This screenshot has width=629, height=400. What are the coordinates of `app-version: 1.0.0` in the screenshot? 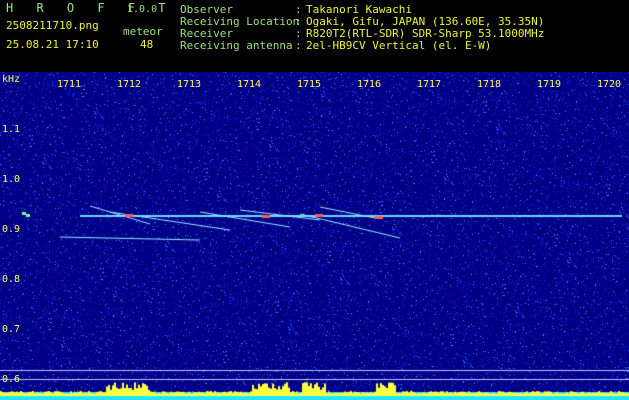 It's located at (142, 9).